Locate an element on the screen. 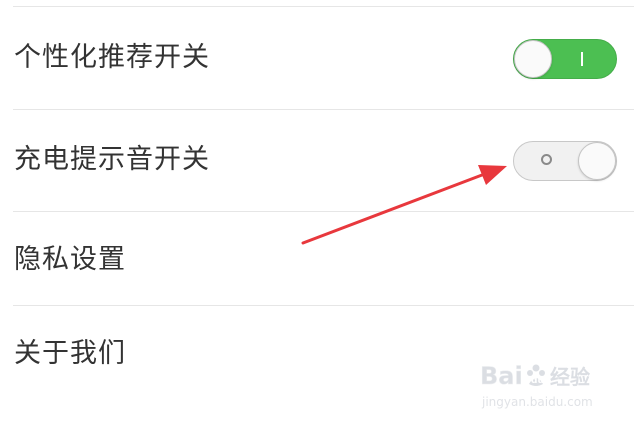 Image resolution: width=634 pixels, height=426 pixels. baidu-jingyan-watermark-logo: Bai du 经验 jingyan.baidu.com is located at coordinates (536, 385).